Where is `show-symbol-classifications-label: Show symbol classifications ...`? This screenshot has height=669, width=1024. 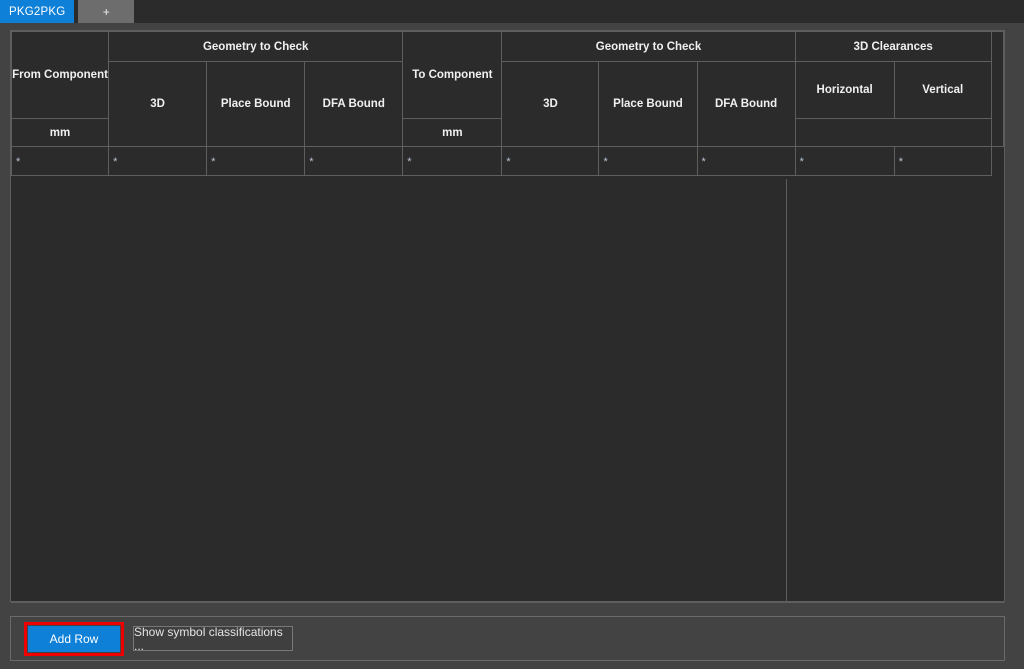
show-symbol-classifications-label: Show symbol classifications ... is located at coordinates (208, 638).